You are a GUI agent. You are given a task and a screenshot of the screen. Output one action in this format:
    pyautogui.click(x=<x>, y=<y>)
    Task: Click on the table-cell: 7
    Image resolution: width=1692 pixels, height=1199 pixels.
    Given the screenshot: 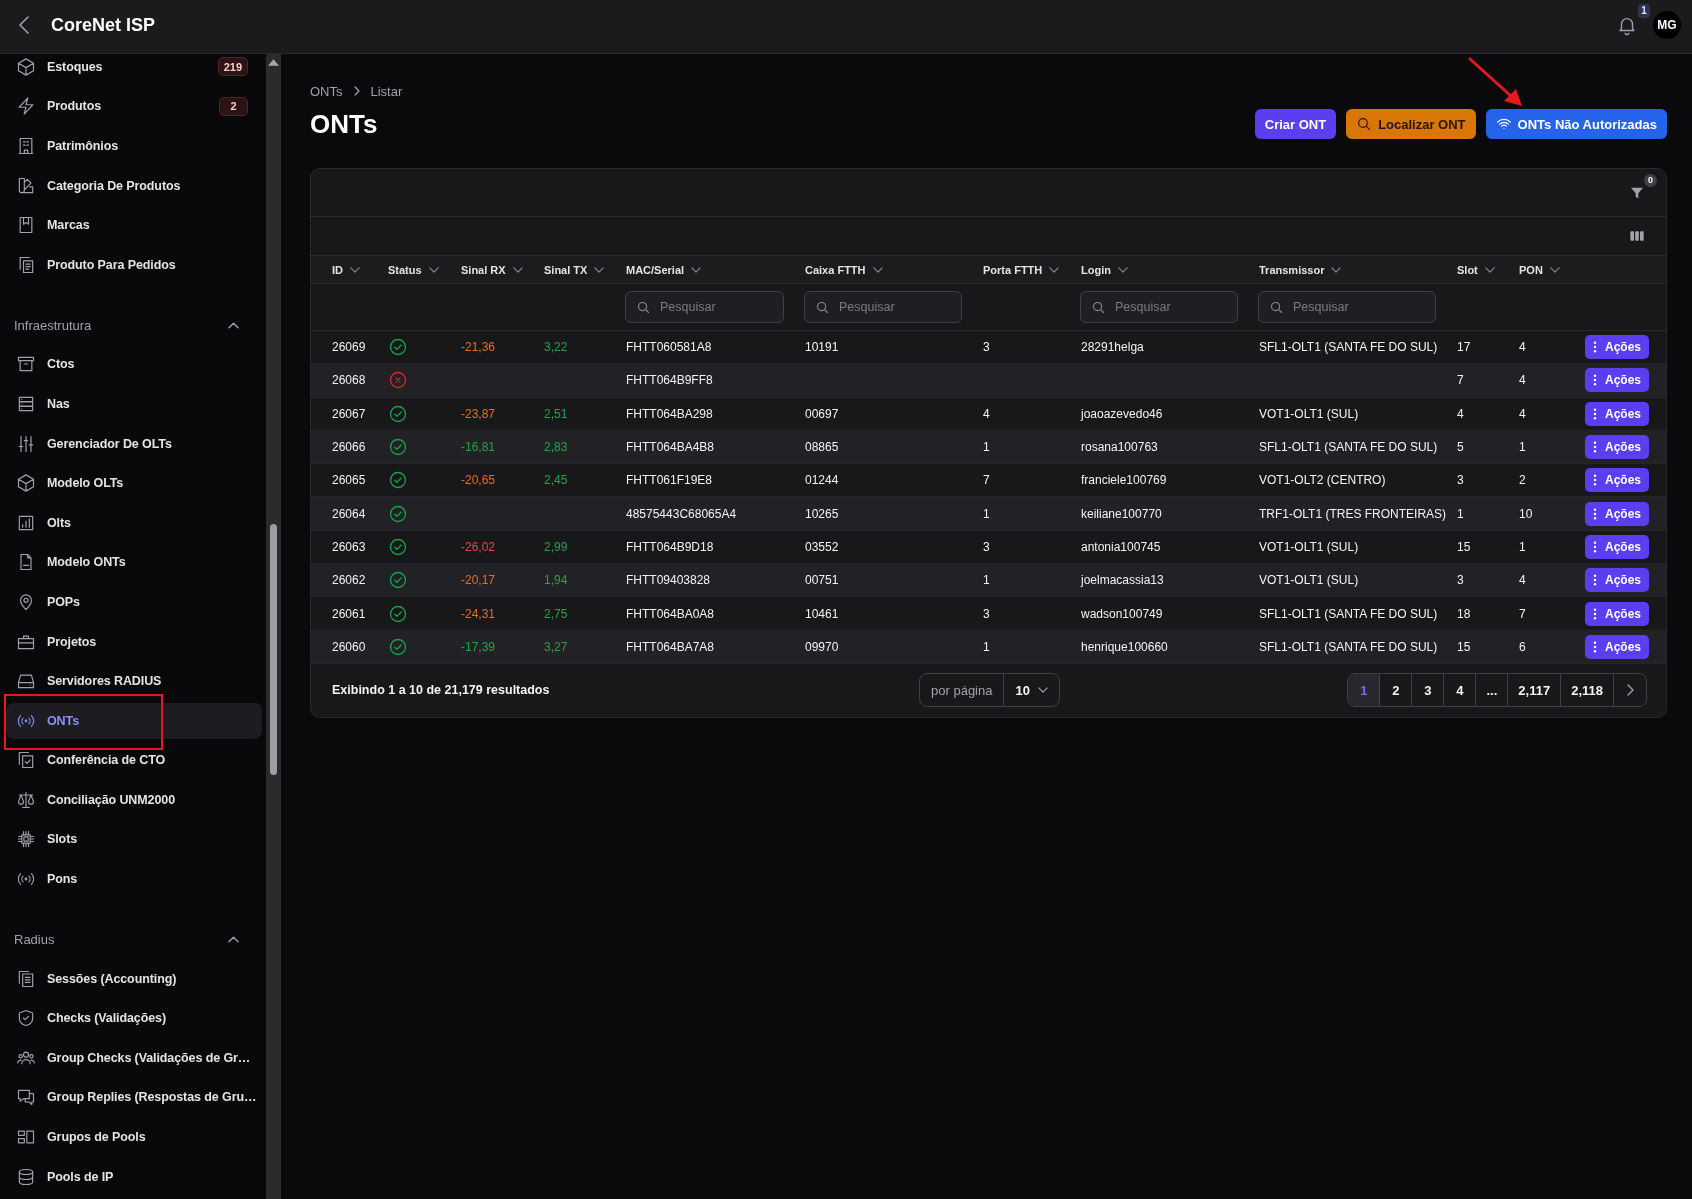 What is the action you would take?
    pyautogui.click(x=1522, y=613)
    